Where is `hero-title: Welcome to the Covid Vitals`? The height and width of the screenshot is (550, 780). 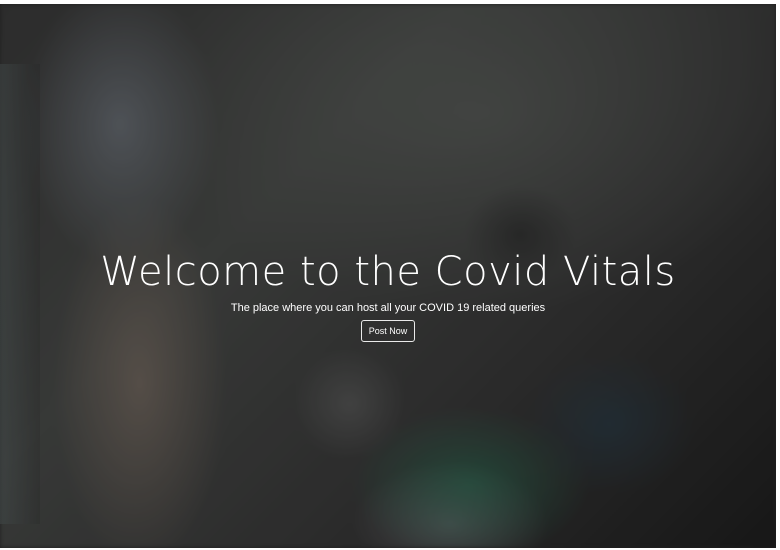
hero-title: Welcome to the Covid Vitals is located at coordinates (388, 272).